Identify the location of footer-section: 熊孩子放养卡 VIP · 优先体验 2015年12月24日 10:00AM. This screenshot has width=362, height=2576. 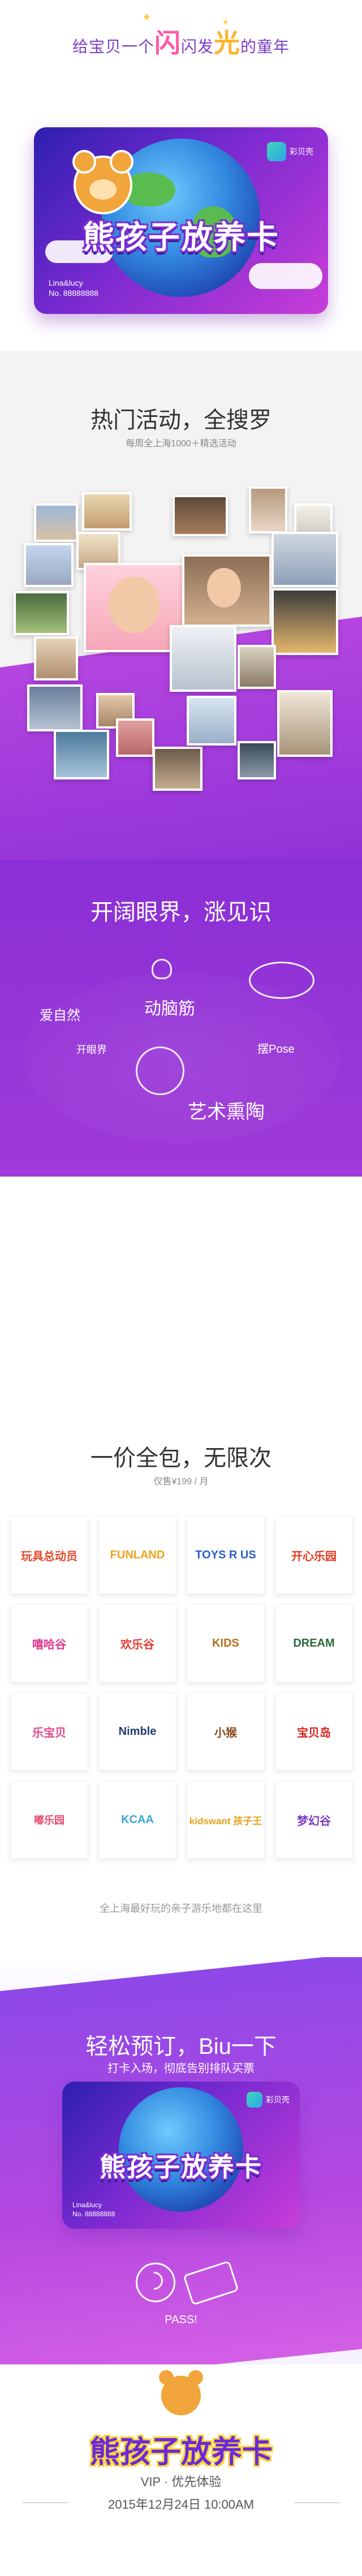
(181, 2470).